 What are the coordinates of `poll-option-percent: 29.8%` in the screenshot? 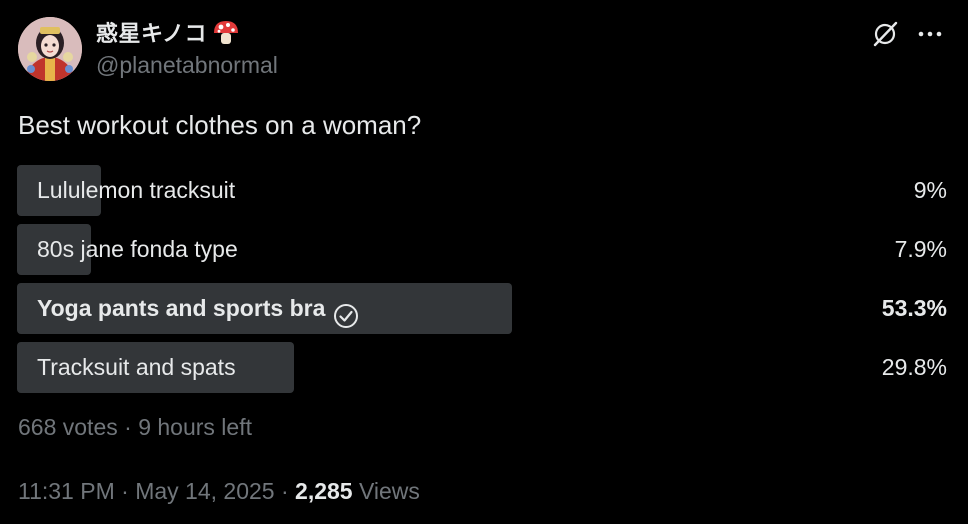 It's located at (914, 367).